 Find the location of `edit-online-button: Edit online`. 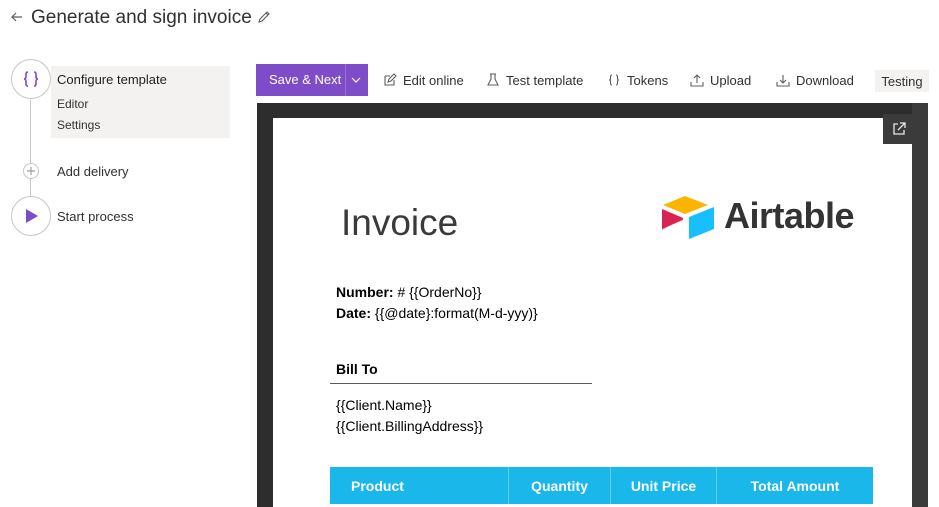

edit-online-button: Edit online is located at coordinates (423, 80).